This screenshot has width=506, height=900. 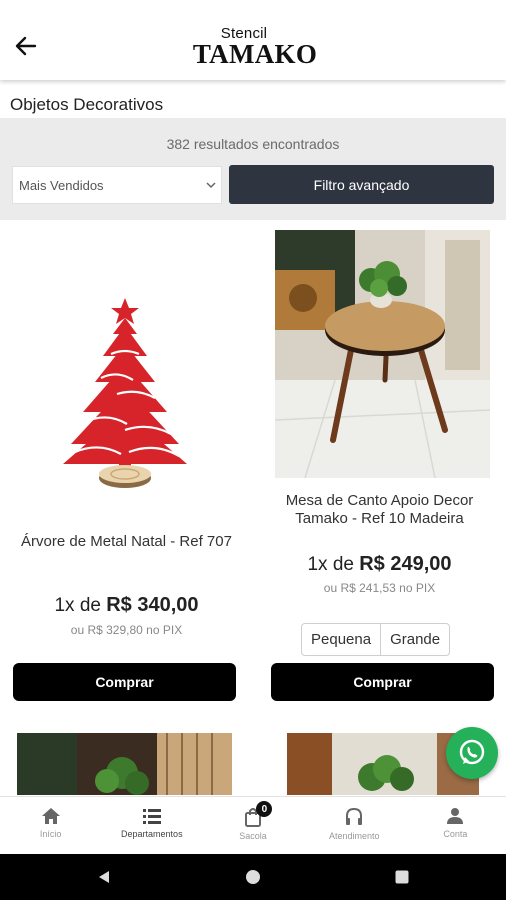 I want to click on whatsapp-button, so click(x=472, y=753).